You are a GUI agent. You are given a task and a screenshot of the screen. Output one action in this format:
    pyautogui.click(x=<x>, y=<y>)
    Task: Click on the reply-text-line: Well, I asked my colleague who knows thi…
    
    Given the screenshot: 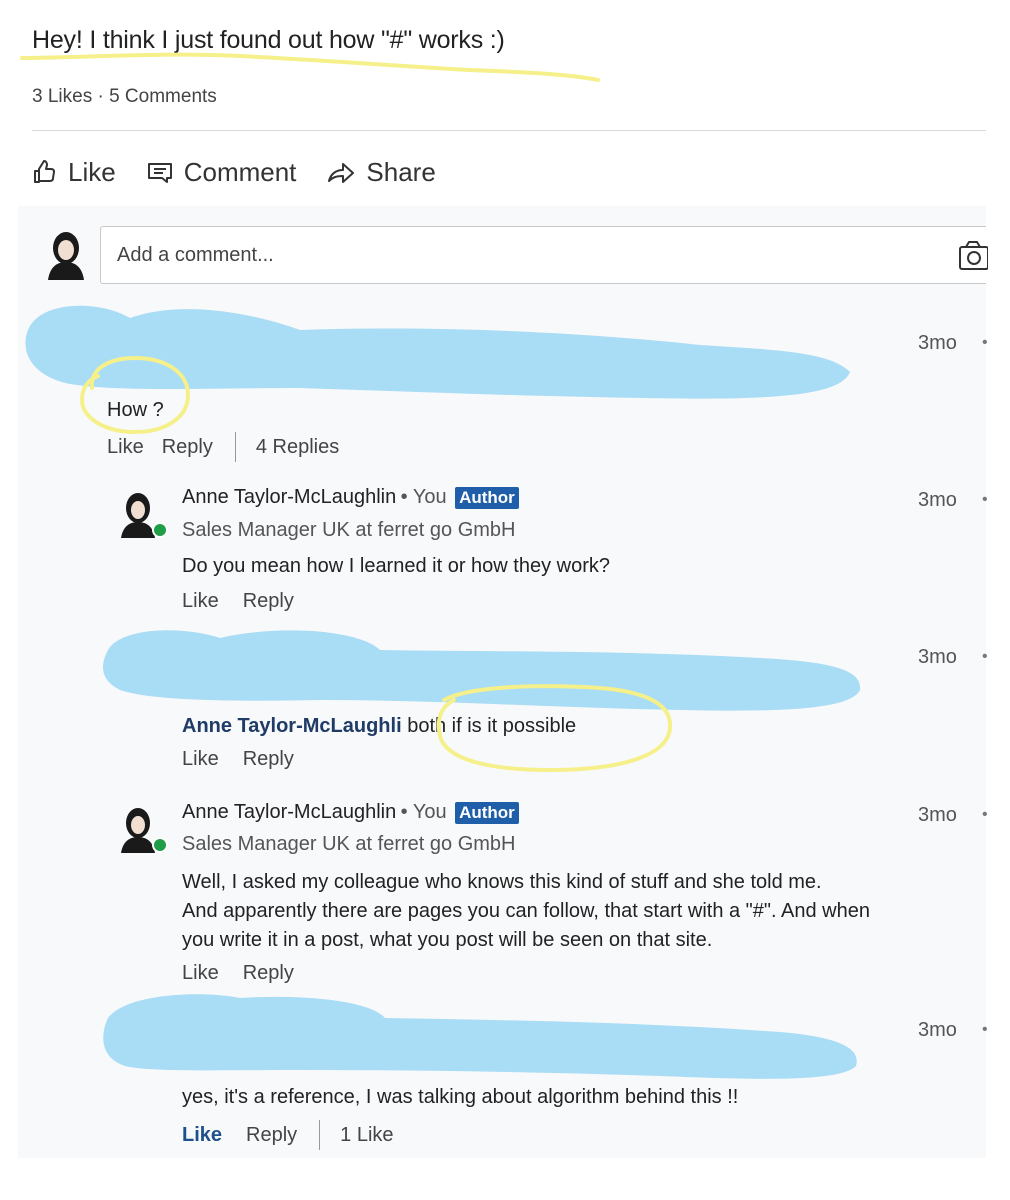 What is the action you would take?
    pyautogui.click(x=502, y=882)
    